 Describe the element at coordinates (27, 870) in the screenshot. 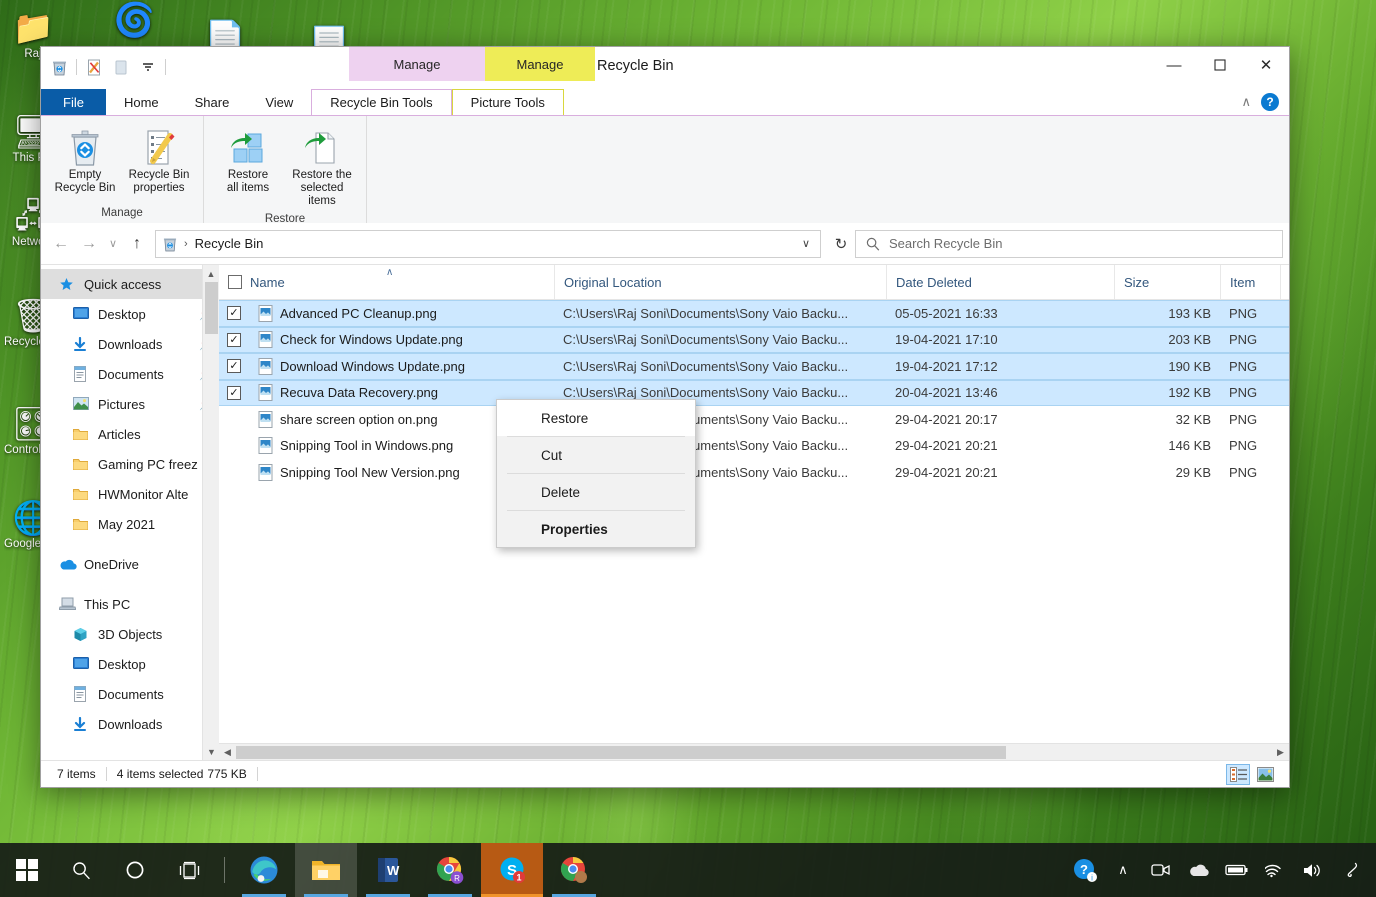

I see `start-button` at that location.